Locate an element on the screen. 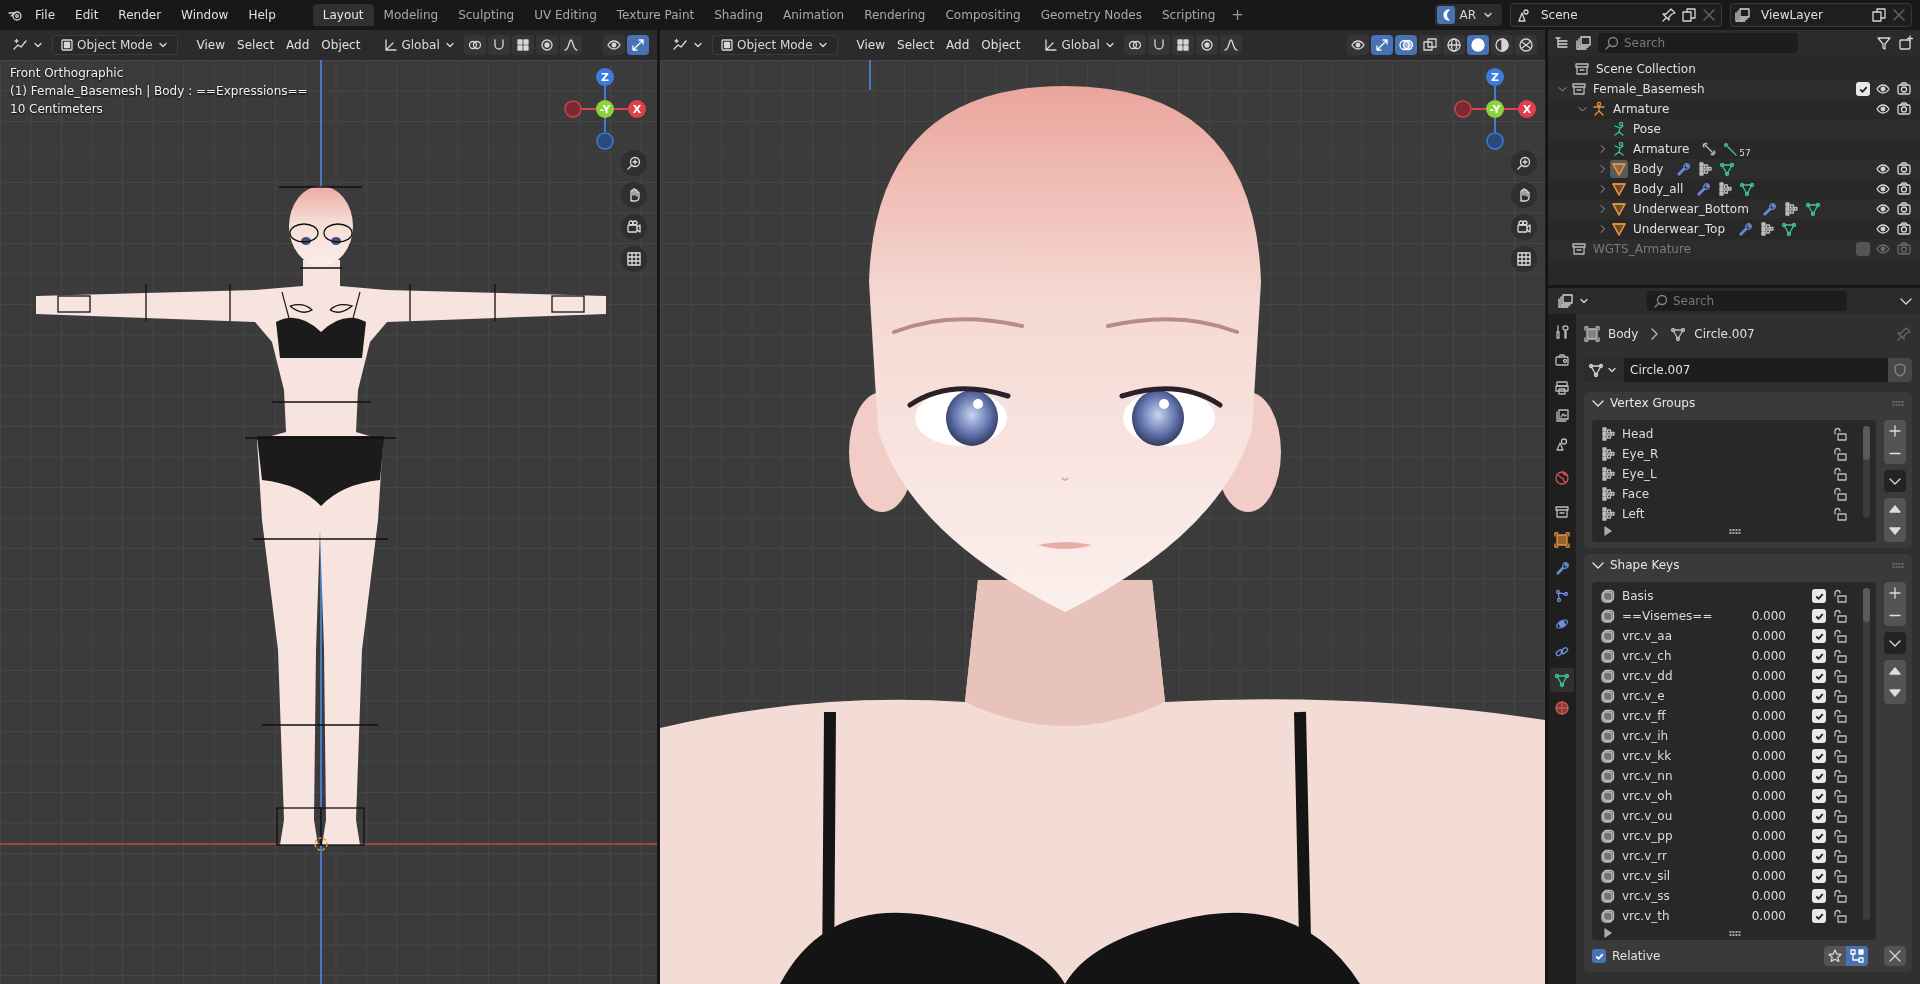  view-layer-selector: ViewLayer is located at coordinates (1821, 15).